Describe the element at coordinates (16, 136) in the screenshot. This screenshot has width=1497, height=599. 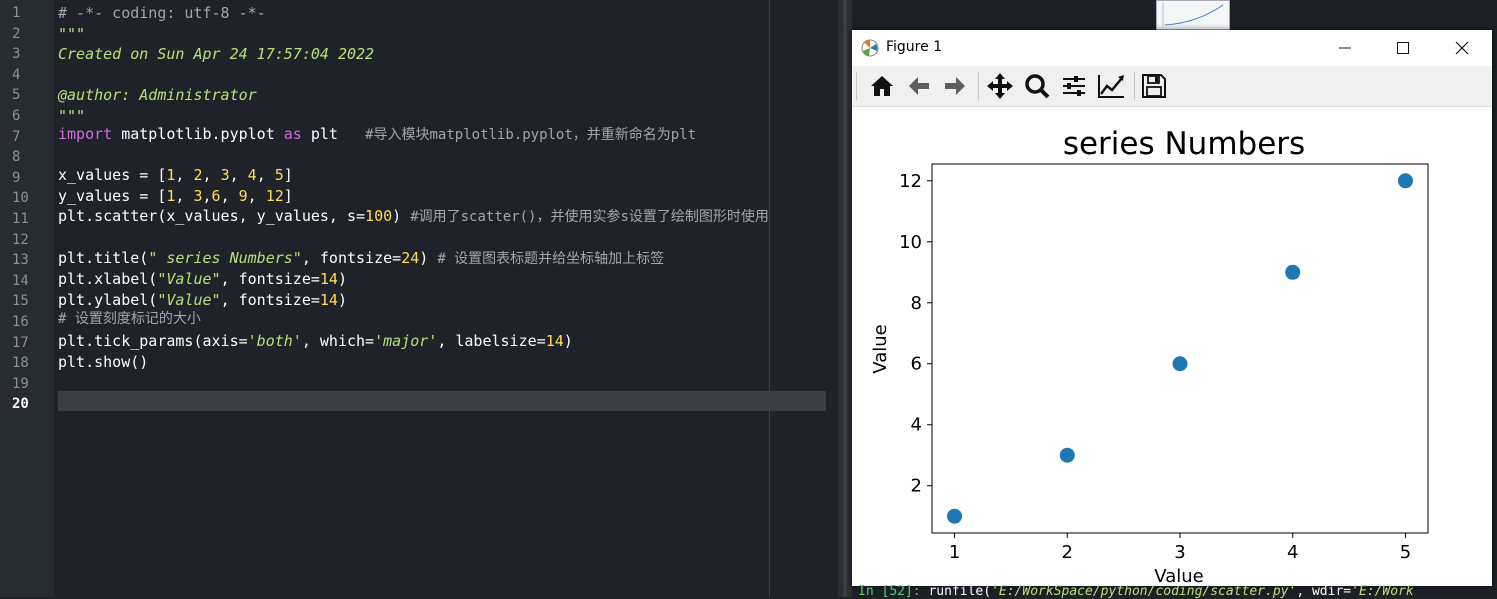
I see `line-number: 7` at that location.